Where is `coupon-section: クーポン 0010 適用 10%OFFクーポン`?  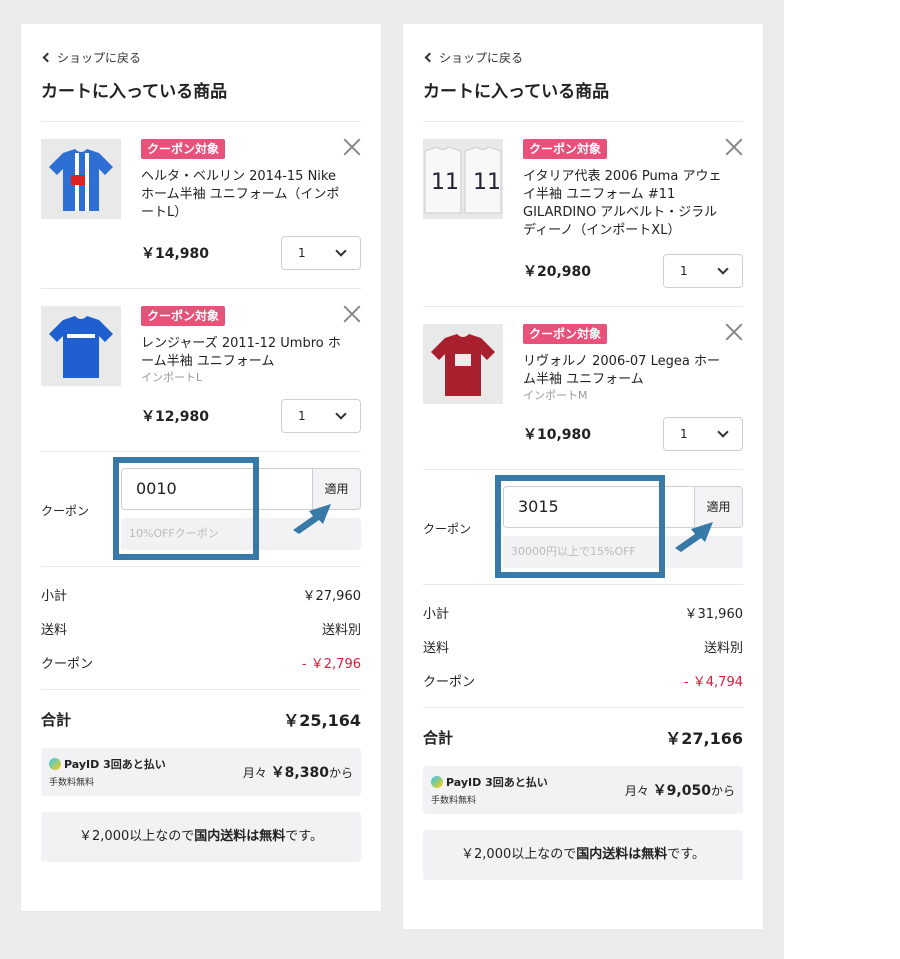
coupon-section: クーポン 0010 適用 10%OFFクーポン is located at coordinates (201, 509).